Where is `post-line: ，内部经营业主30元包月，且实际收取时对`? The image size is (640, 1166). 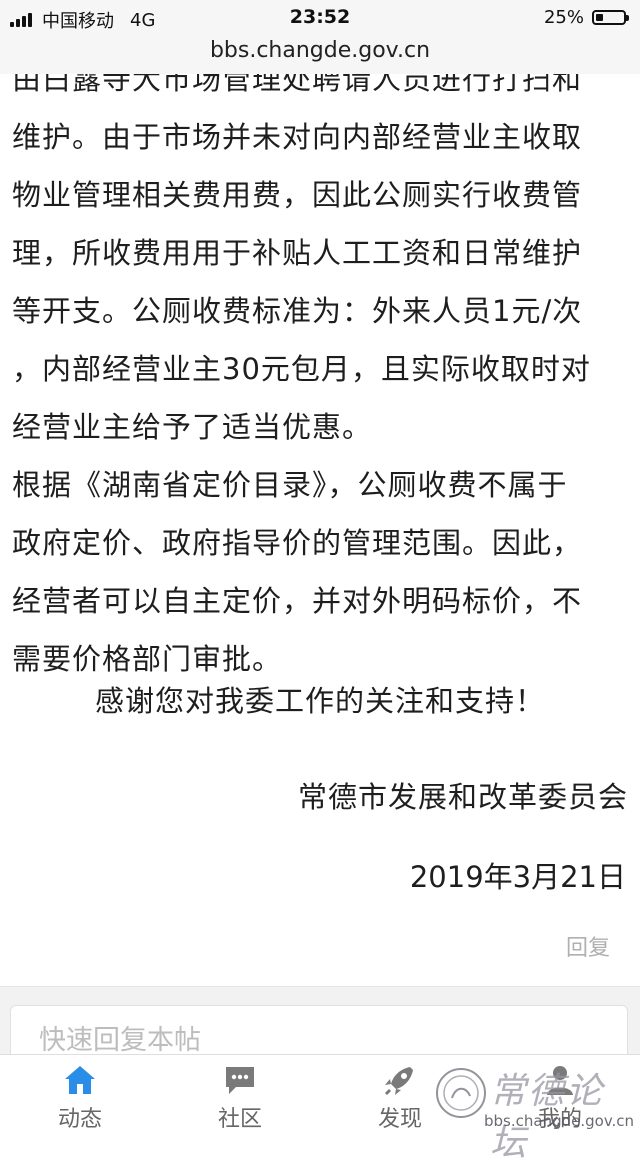 post-line: ，内部经营业主30元包月，且实际收取时对 is located at coordinates (301, 369).